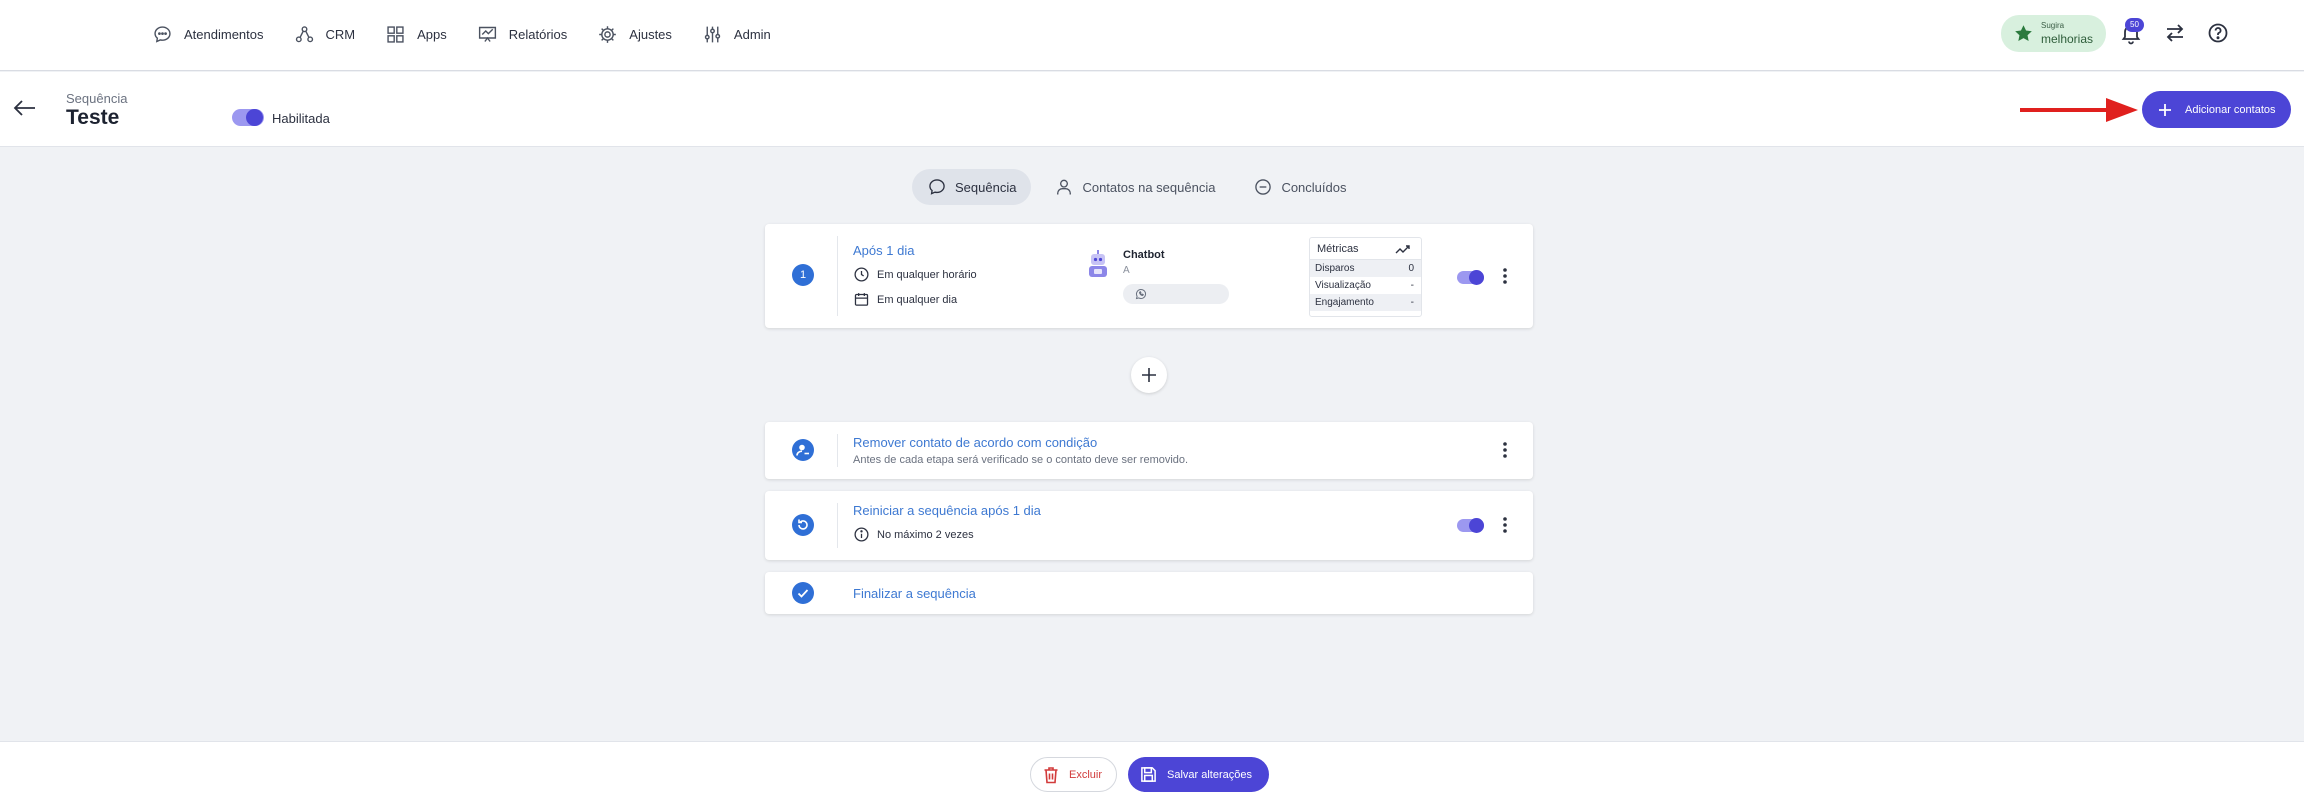 The image size is (2304, 804). I want to click on day-rule-row: Em qualquer dia, so click(905, 299).